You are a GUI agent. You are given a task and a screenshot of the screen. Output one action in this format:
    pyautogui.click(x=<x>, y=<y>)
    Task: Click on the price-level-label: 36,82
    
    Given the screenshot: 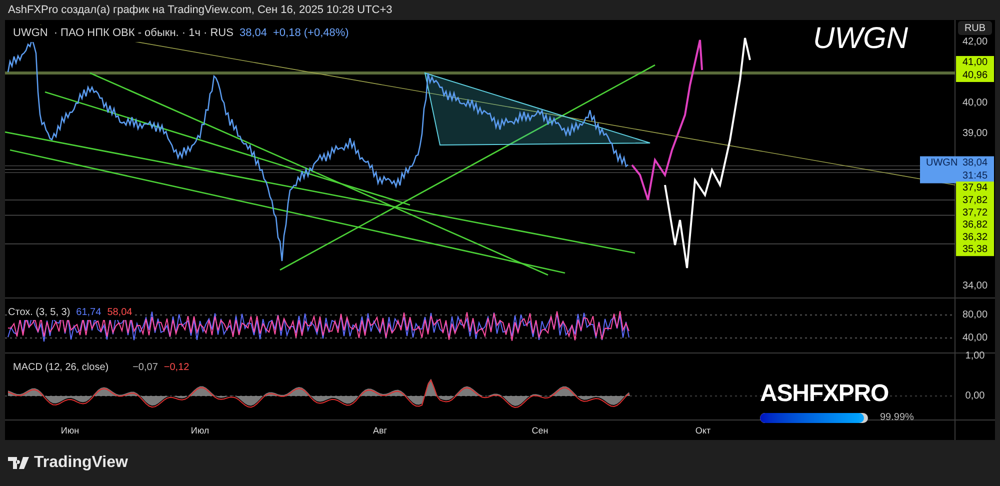 What is the action you would take?
    pyautogui.click(x=975, y=225)
    